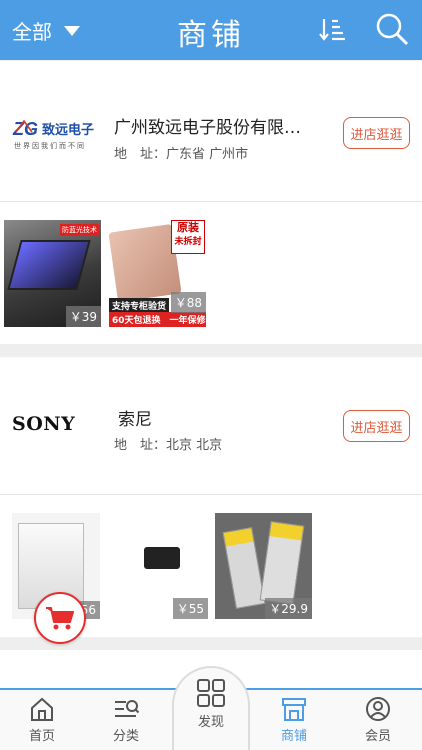 The height and width of the screenshot is (750, 422). What do you see at coordinates (41, 736) in the screenshot?
I see `tab-home-label: 首页` at bounding box center [41, 736].